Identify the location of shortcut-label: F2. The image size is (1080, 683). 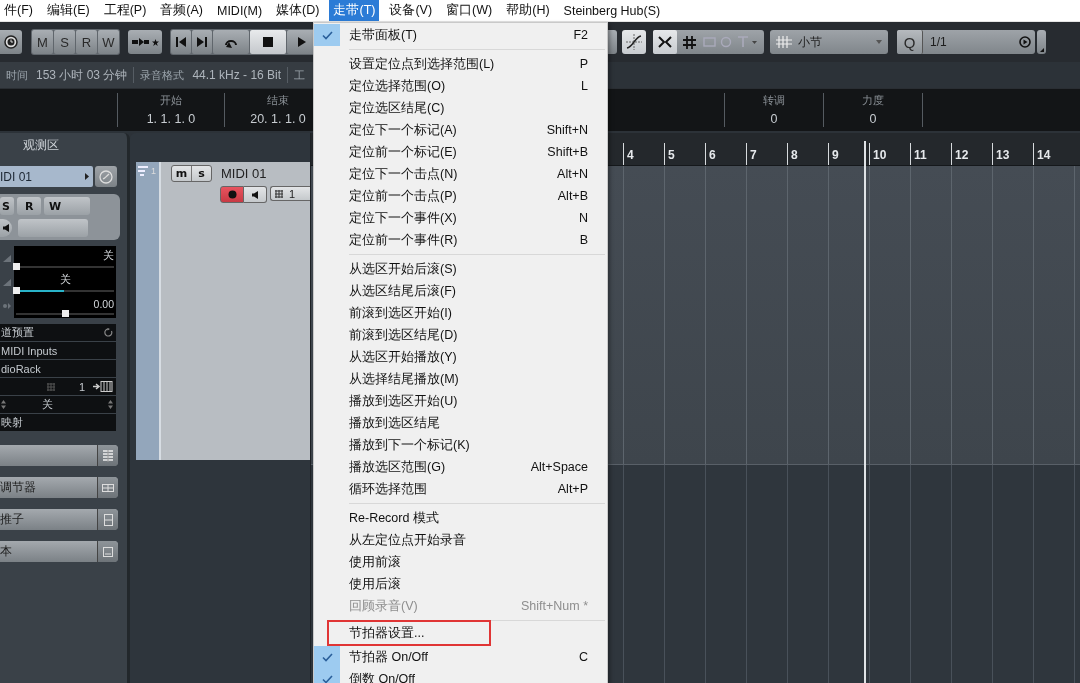
(580, 35).